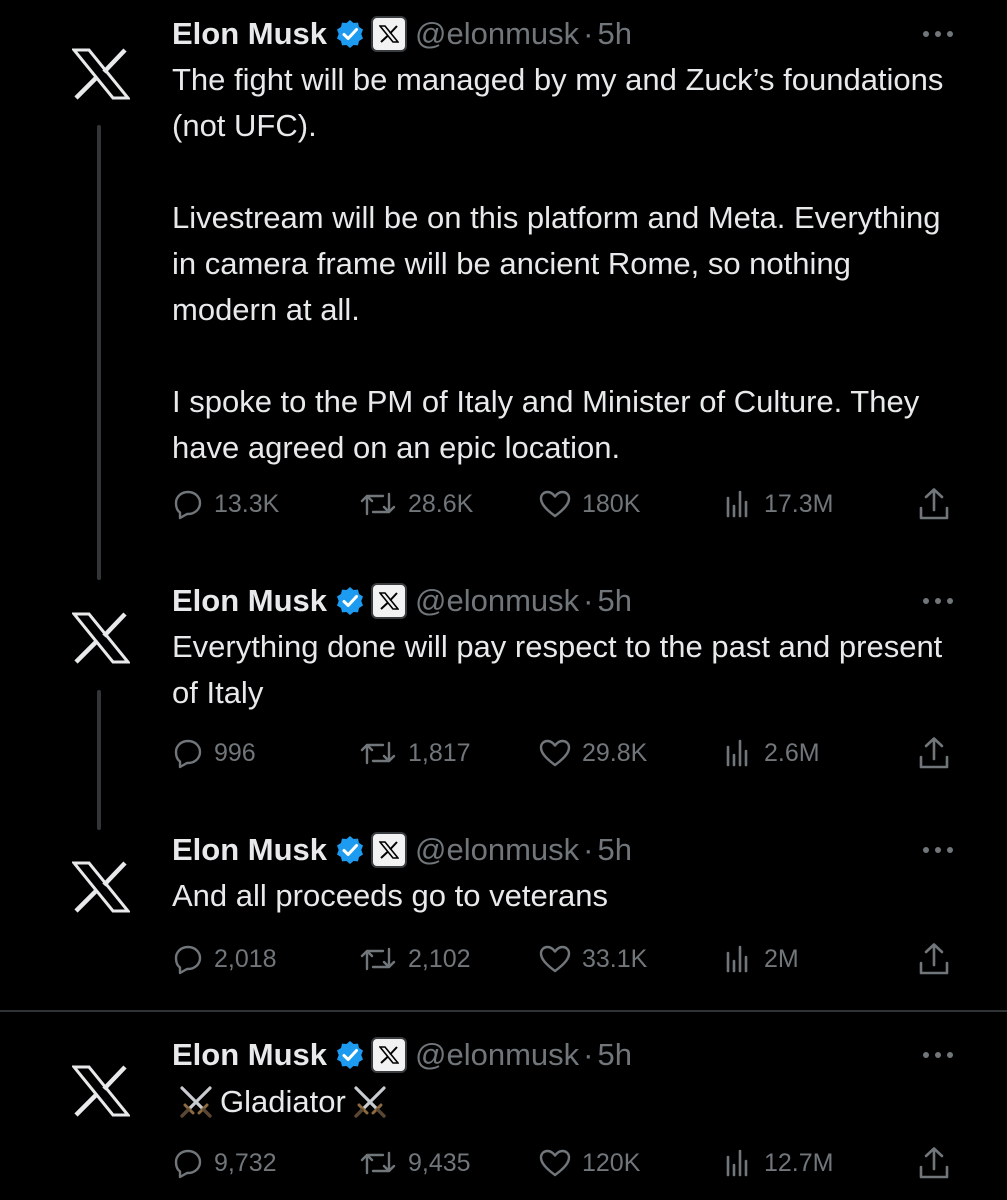 The height and width of the screenshot is (1200, 1007). I want to click on crossed-swords-icon, so click(196, 1102).